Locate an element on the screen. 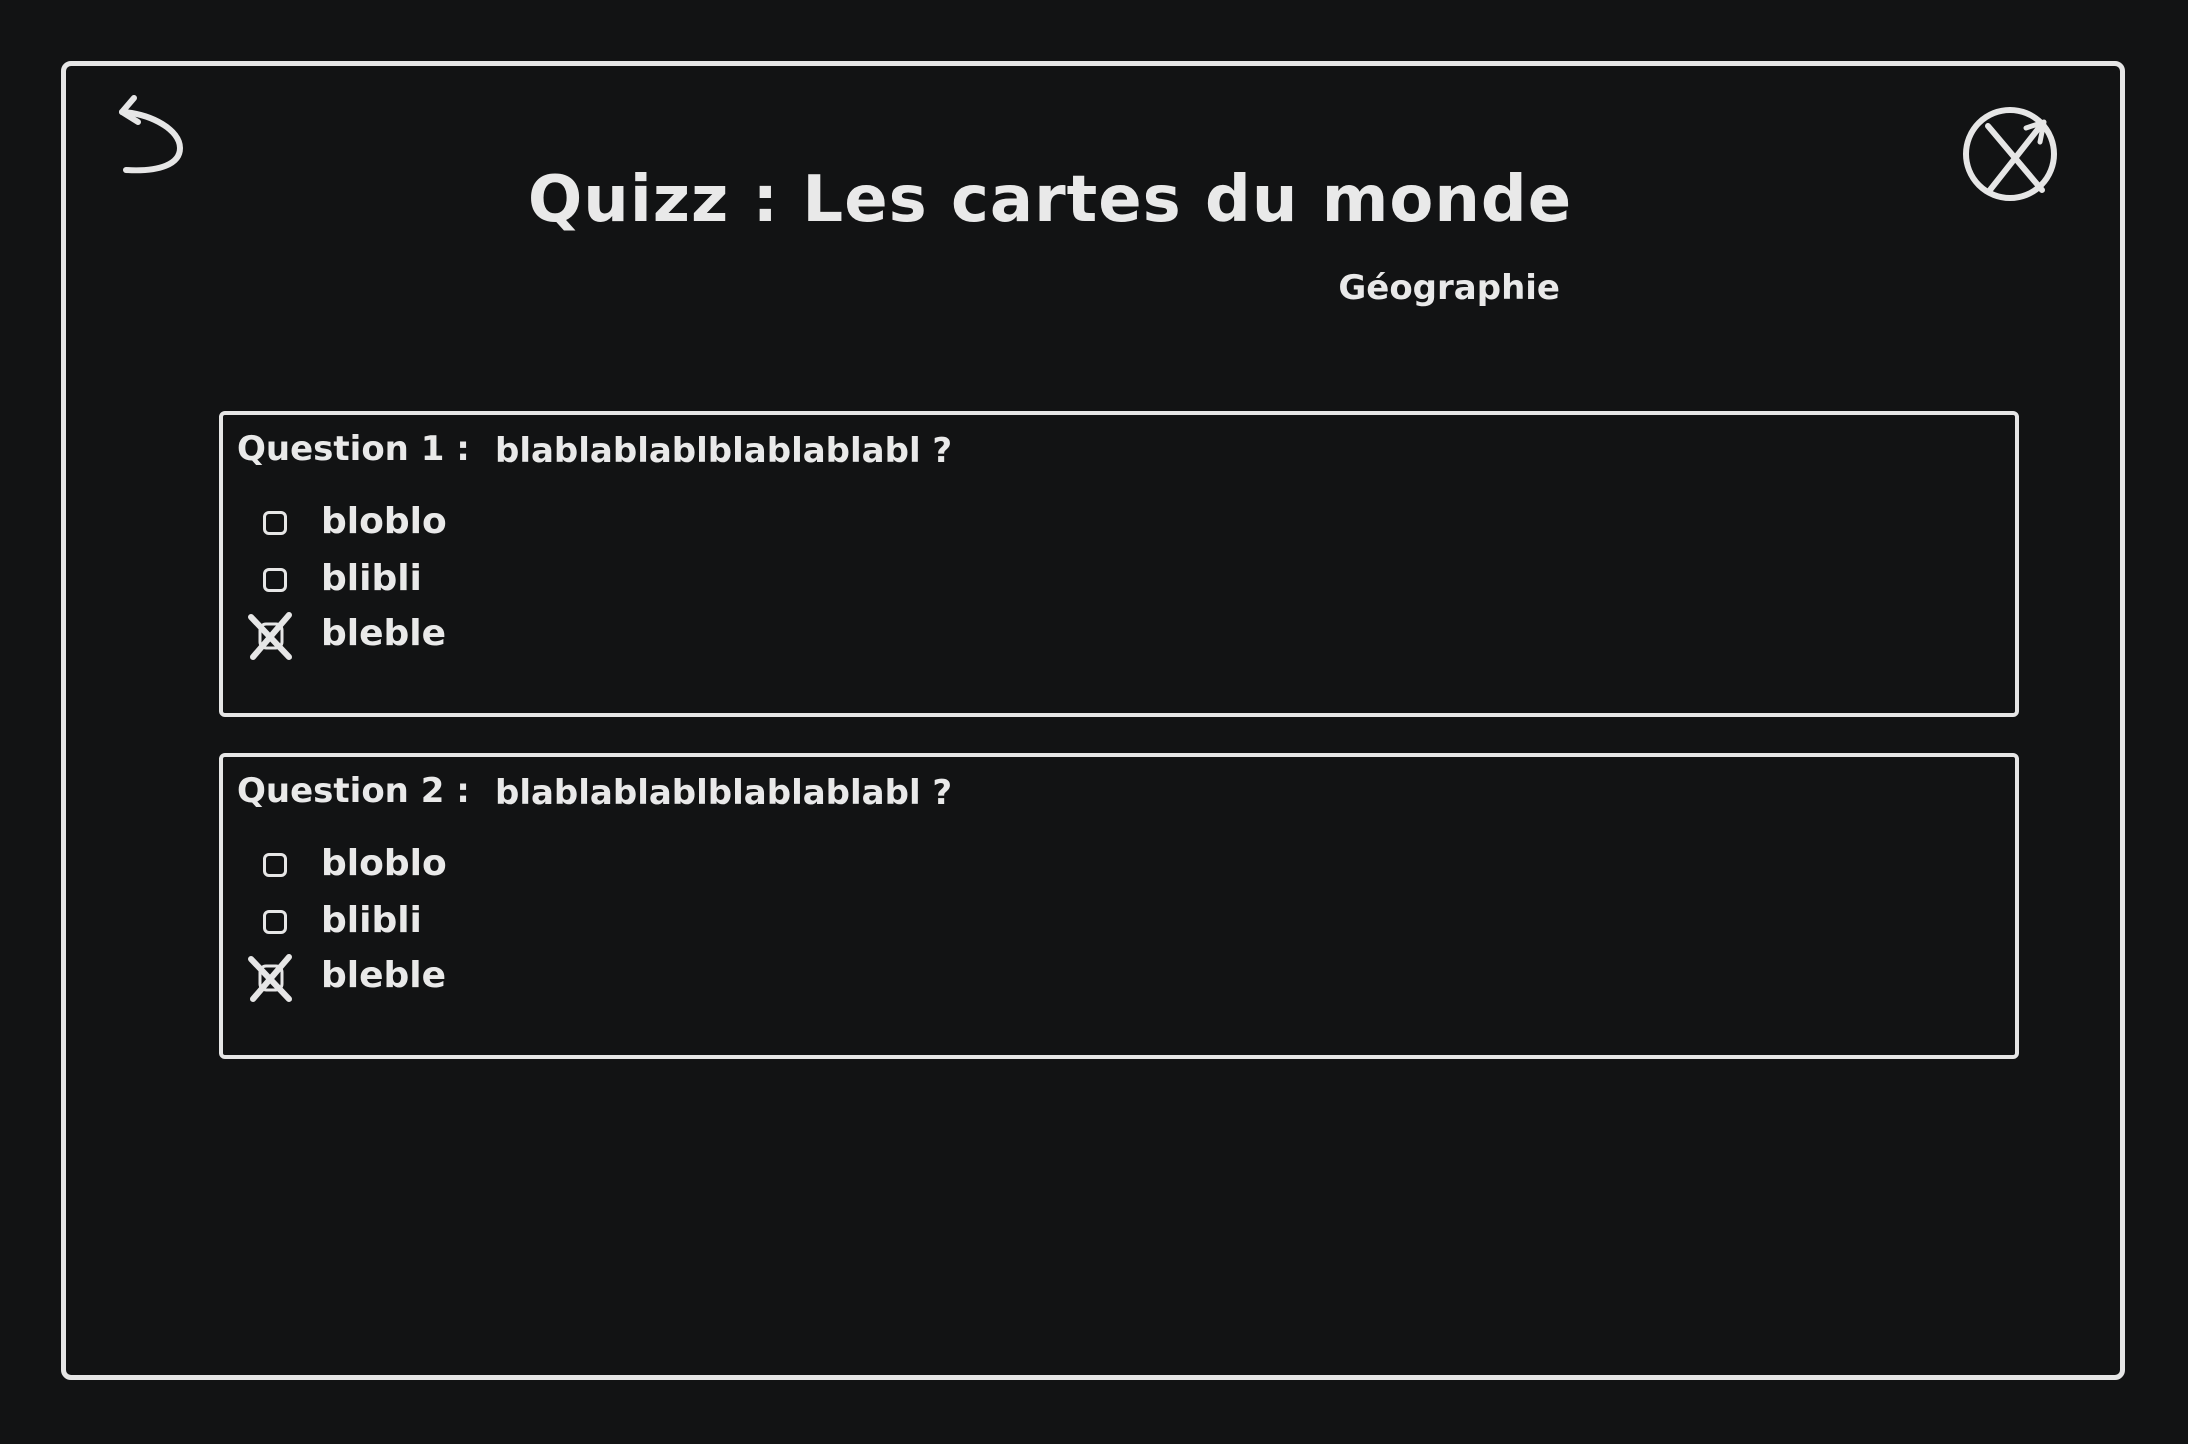 The height and width of the screenshot is (1444, 2188). undo-arrow-icon is located at coordinates (151, 134).